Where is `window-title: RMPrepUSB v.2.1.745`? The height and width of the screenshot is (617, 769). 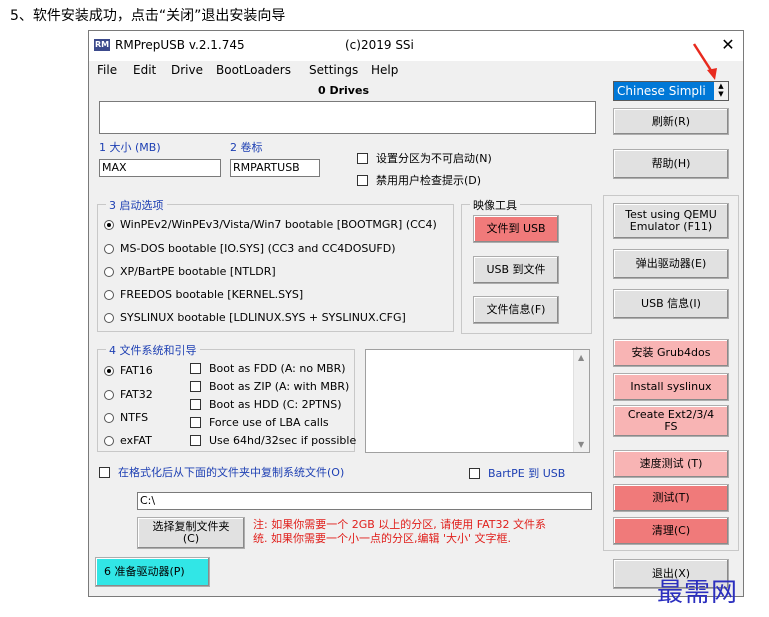 window-title: RMPrepUSB v.2.1.745 is located at coordinates (180, 45).